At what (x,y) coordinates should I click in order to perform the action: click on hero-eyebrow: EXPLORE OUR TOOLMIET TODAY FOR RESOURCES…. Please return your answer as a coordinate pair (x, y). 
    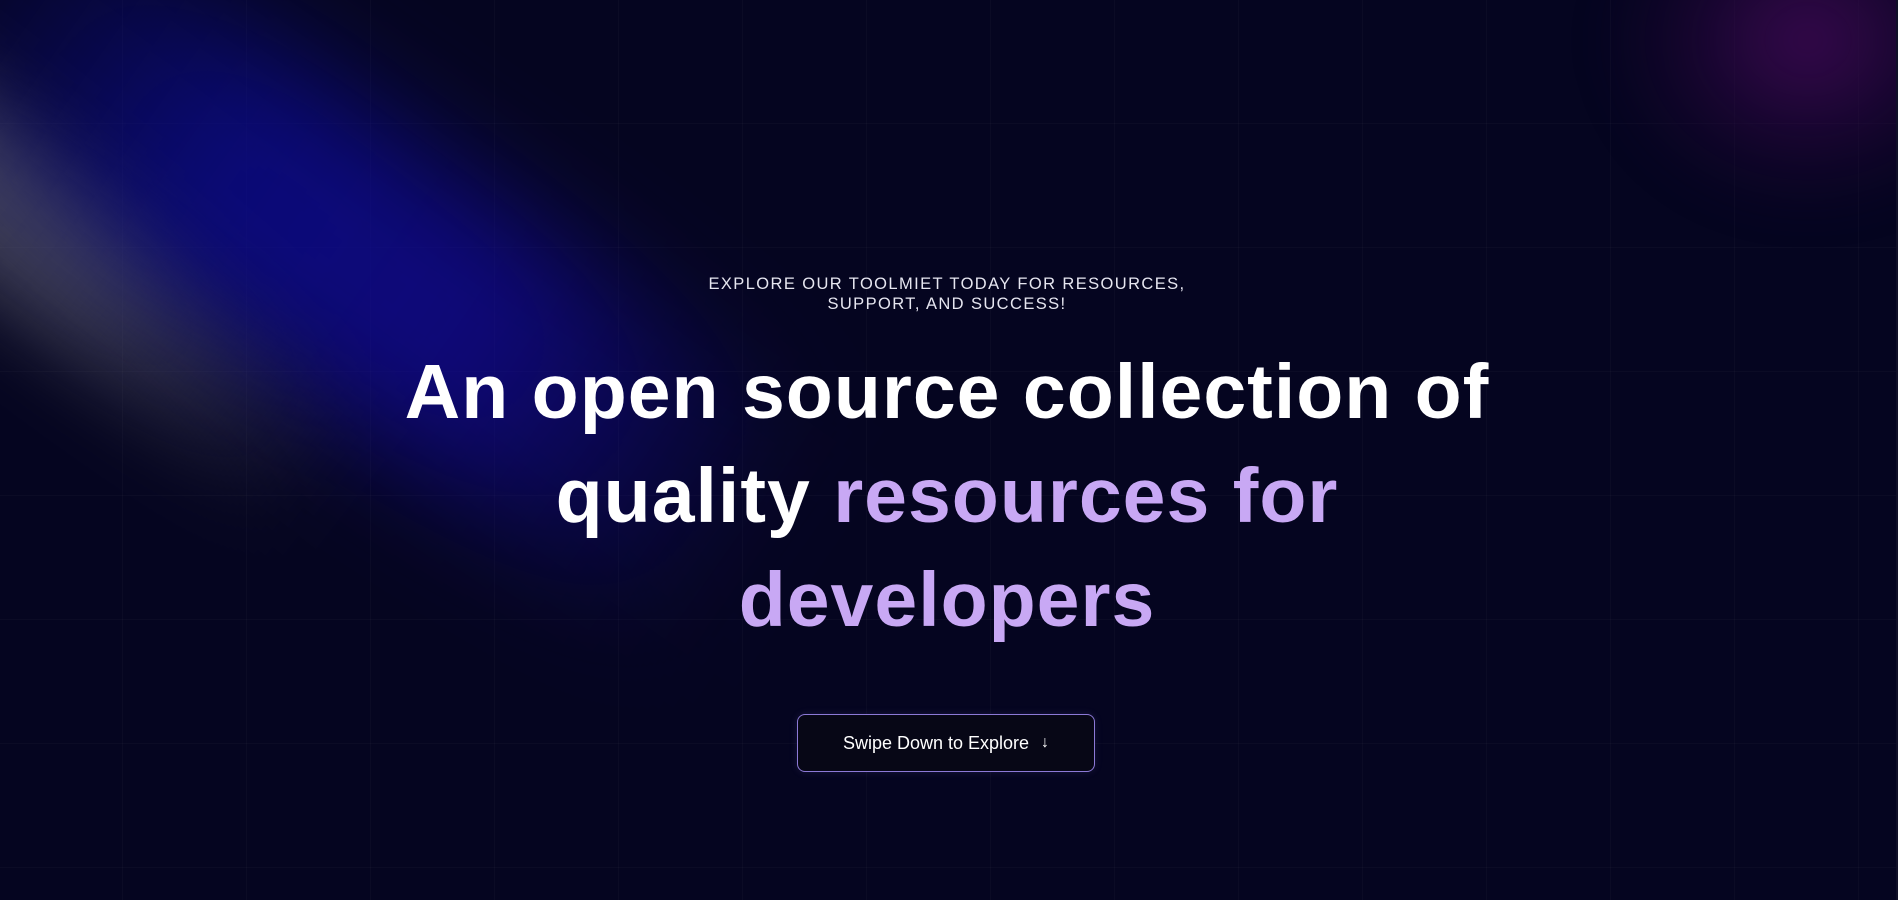
    Looking at the image, I should click on (947, 294).